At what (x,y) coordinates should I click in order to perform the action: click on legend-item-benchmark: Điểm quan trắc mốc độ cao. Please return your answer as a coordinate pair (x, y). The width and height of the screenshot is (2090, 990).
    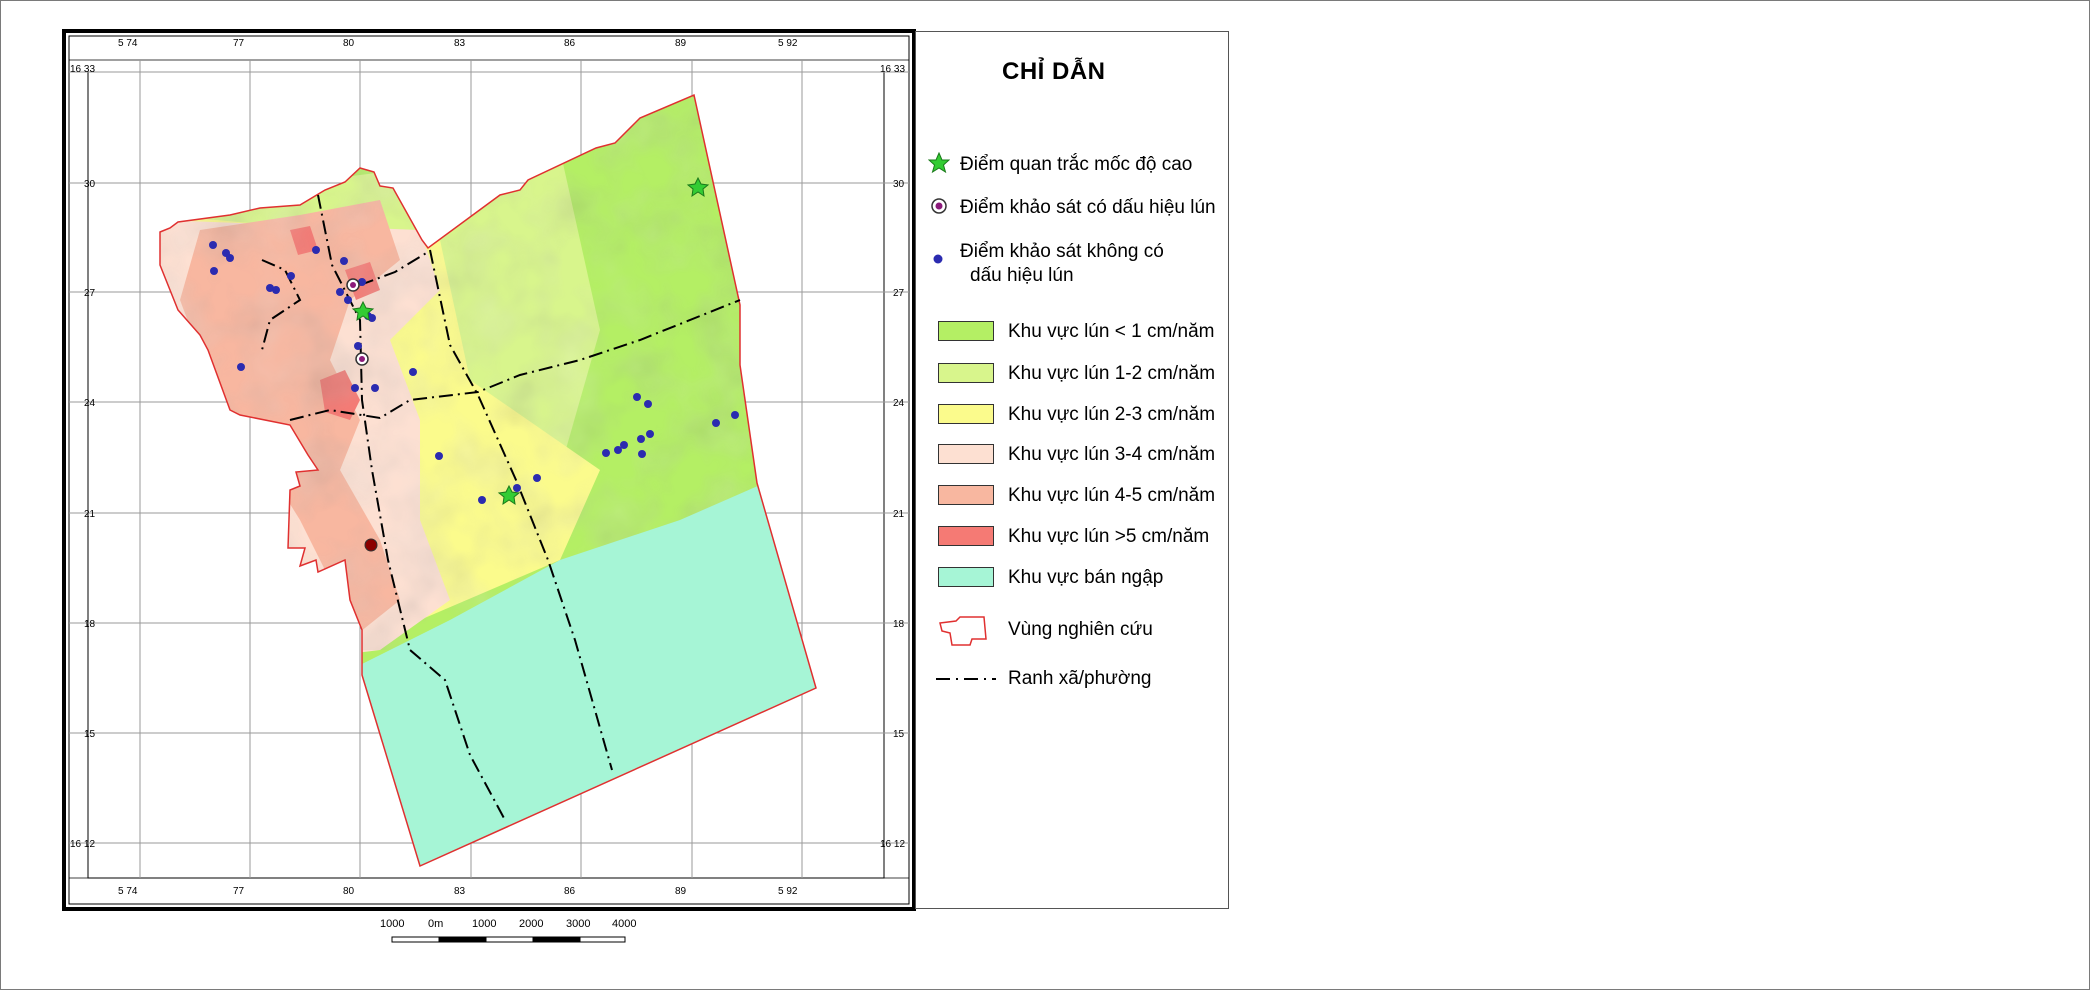
    Looking at the image, I should click on (1072, 165).